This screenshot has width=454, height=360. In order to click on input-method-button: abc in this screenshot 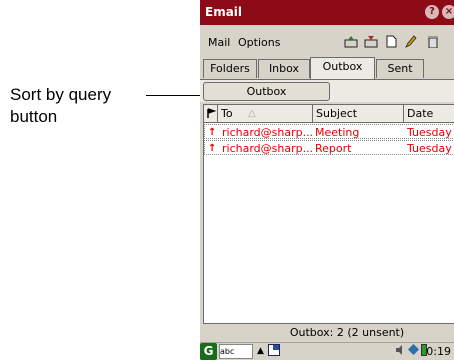, I will do `click(236, 351)`.